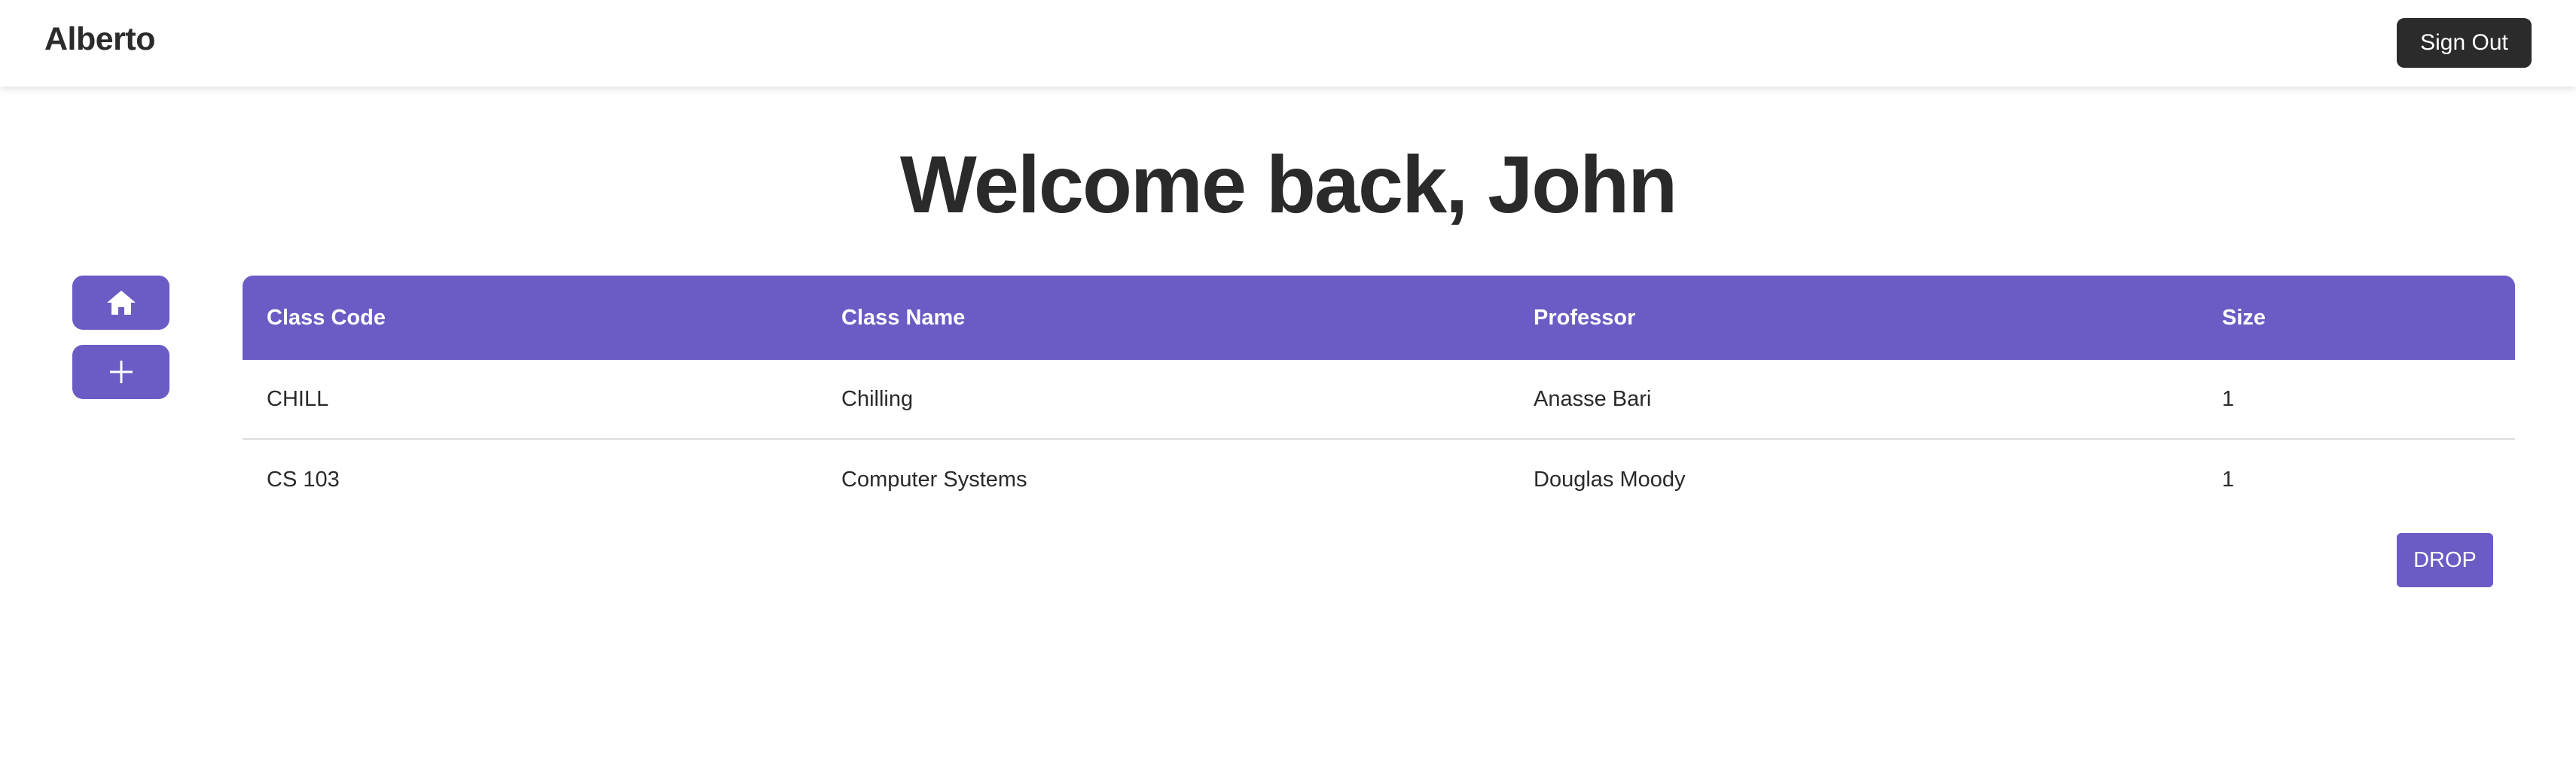  I want to click on home-button, so click(121, 303).